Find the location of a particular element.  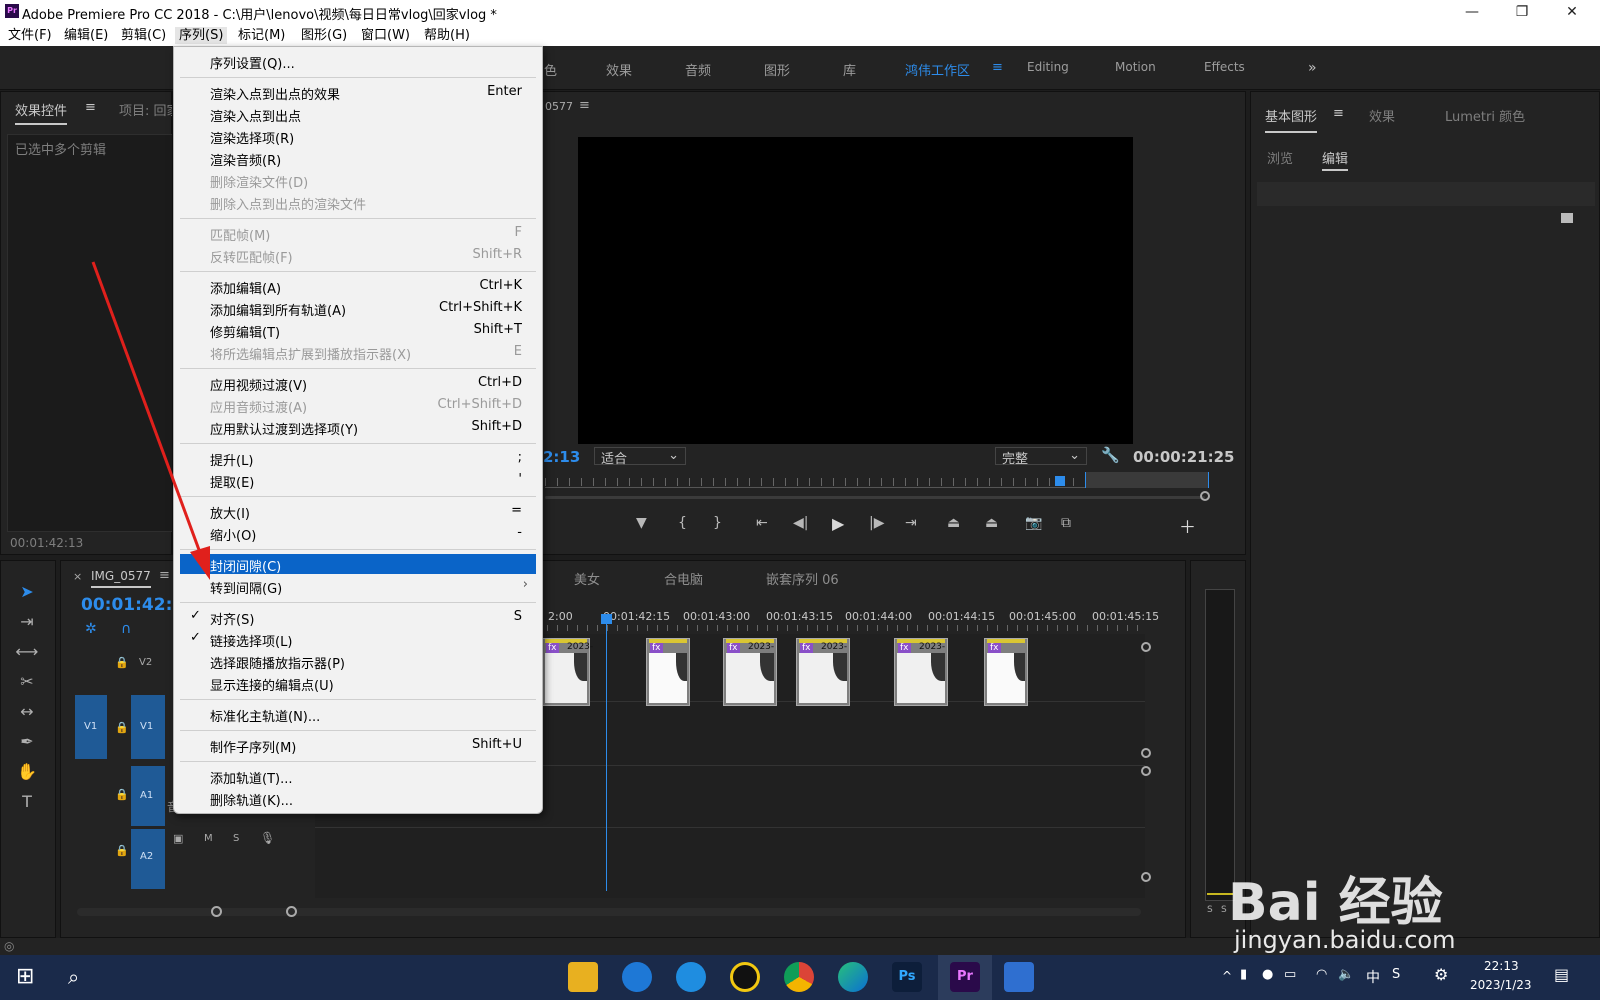

menu-item: 封闭间隙(C) is located at coordinates (358, 564).